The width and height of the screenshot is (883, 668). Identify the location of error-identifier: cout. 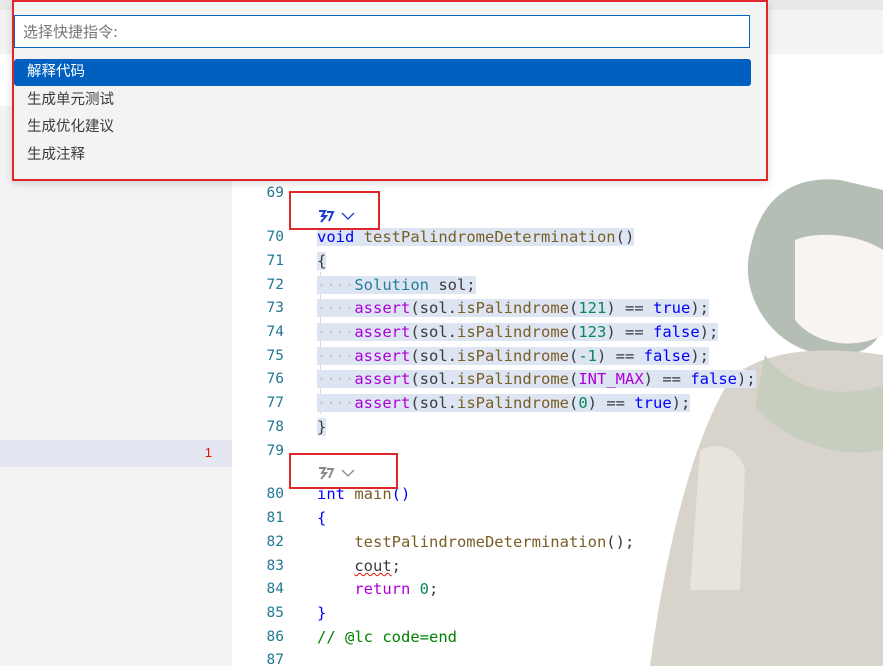
(373, 566).